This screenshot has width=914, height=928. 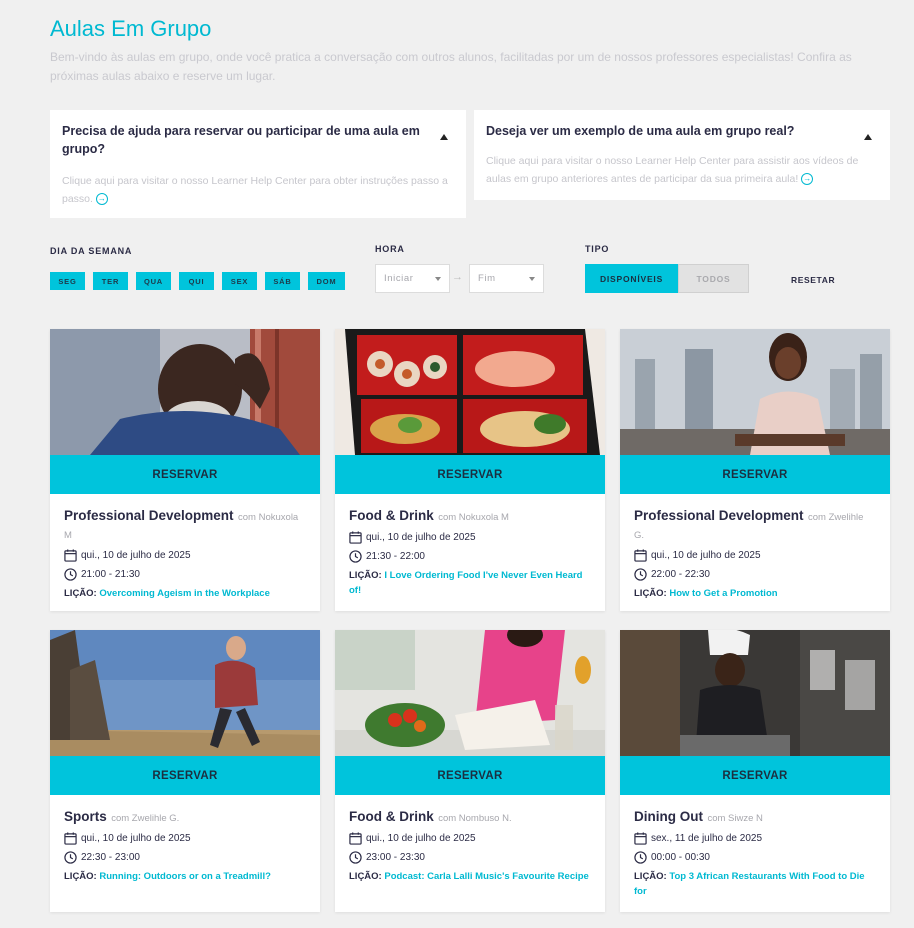 What do you see at coordinates (153, 281) in the screenshot?
I see `day-button-wed: QUA` at bounding box center [153, 281].